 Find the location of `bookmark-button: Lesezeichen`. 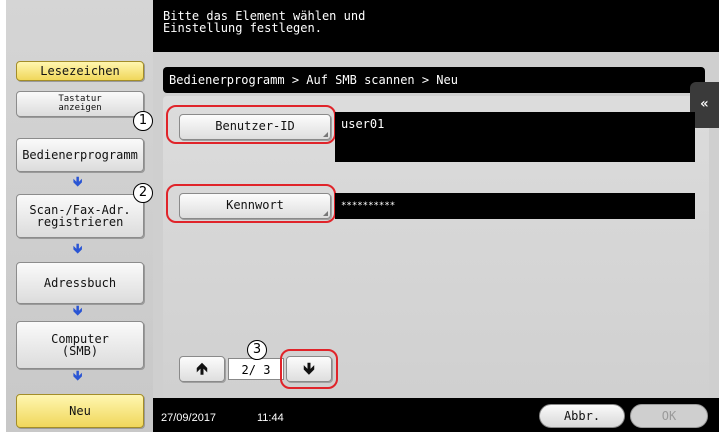

bookmark-button: Lesezeichen is located at coordinates (80, 71).